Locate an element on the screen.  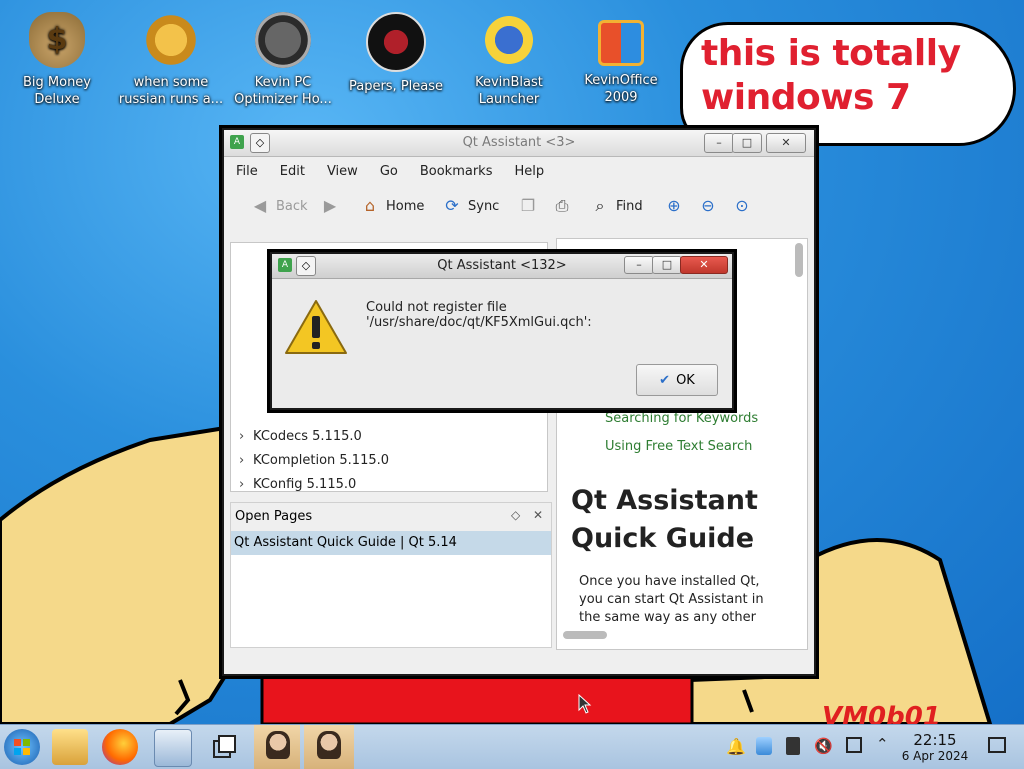
volume-muted-icon: 🔇 is located at coordinates (823, 746).